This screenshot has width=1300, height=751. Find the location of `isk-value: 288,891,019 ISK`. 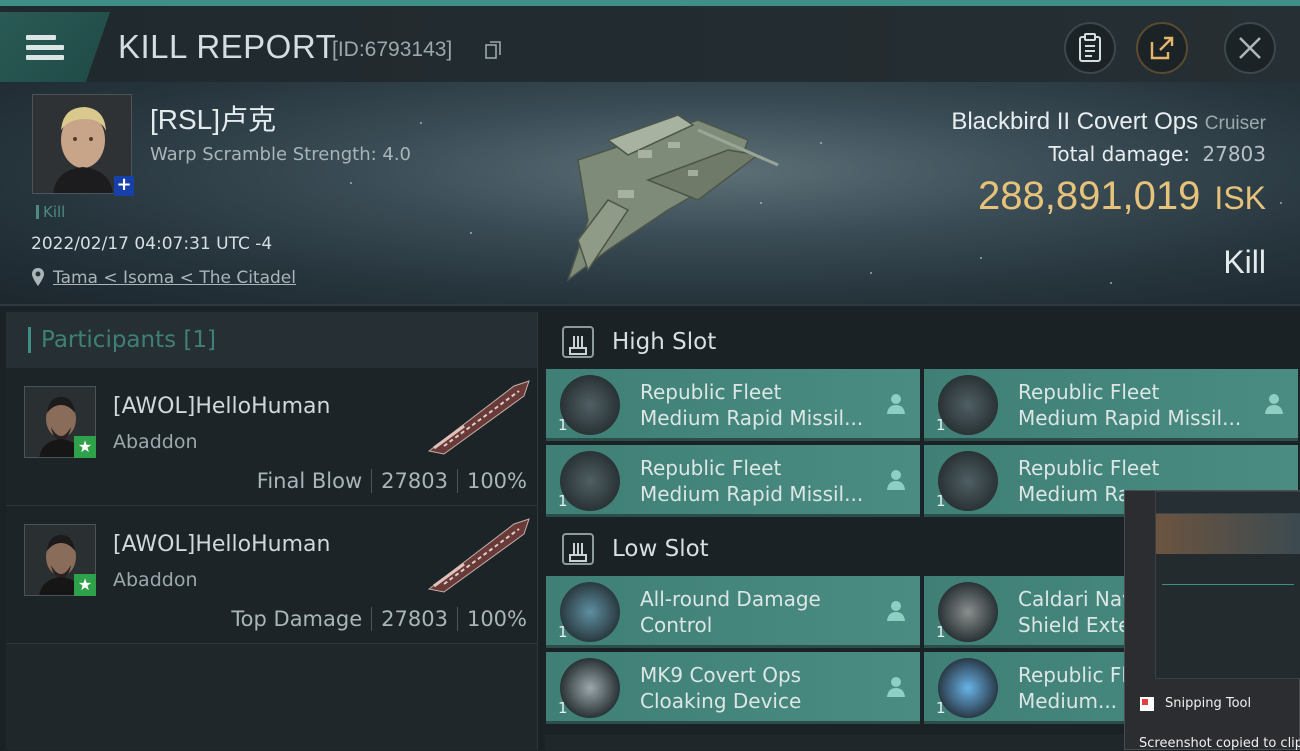

isk-value: 288,891,019 ISK is located at coordinates (1122, 196).